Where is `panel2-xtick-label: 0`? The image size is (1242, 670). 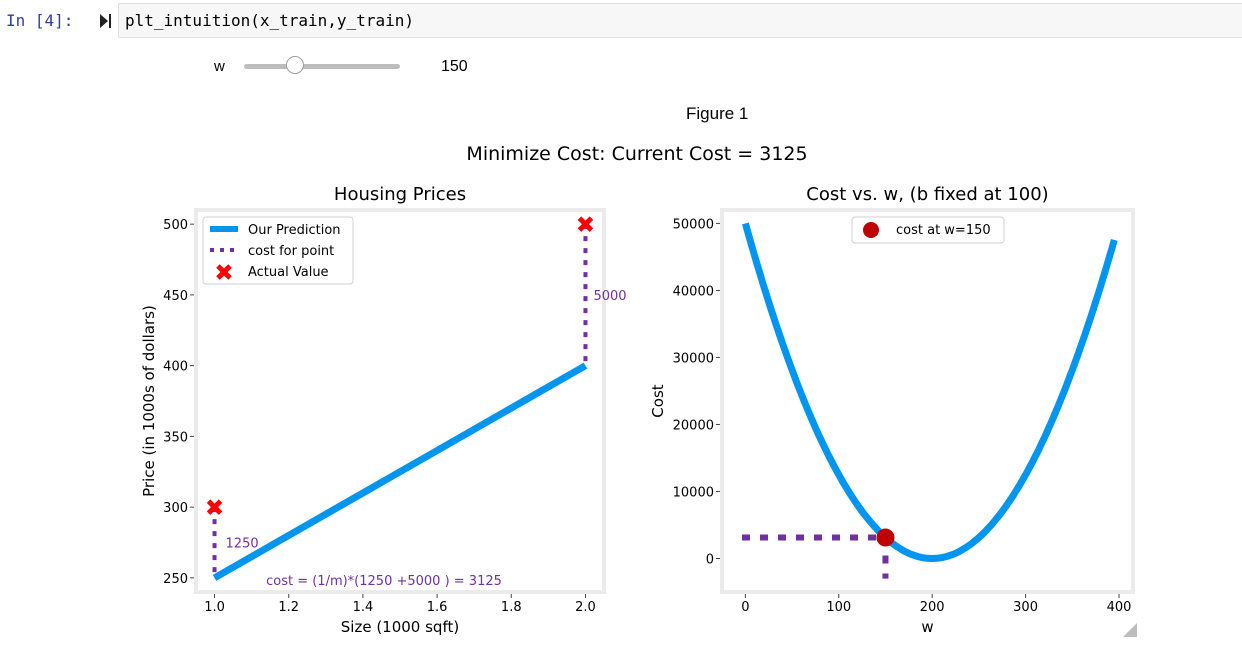 panel2-xtick-label: 0 is located at coordinates (745, 607).